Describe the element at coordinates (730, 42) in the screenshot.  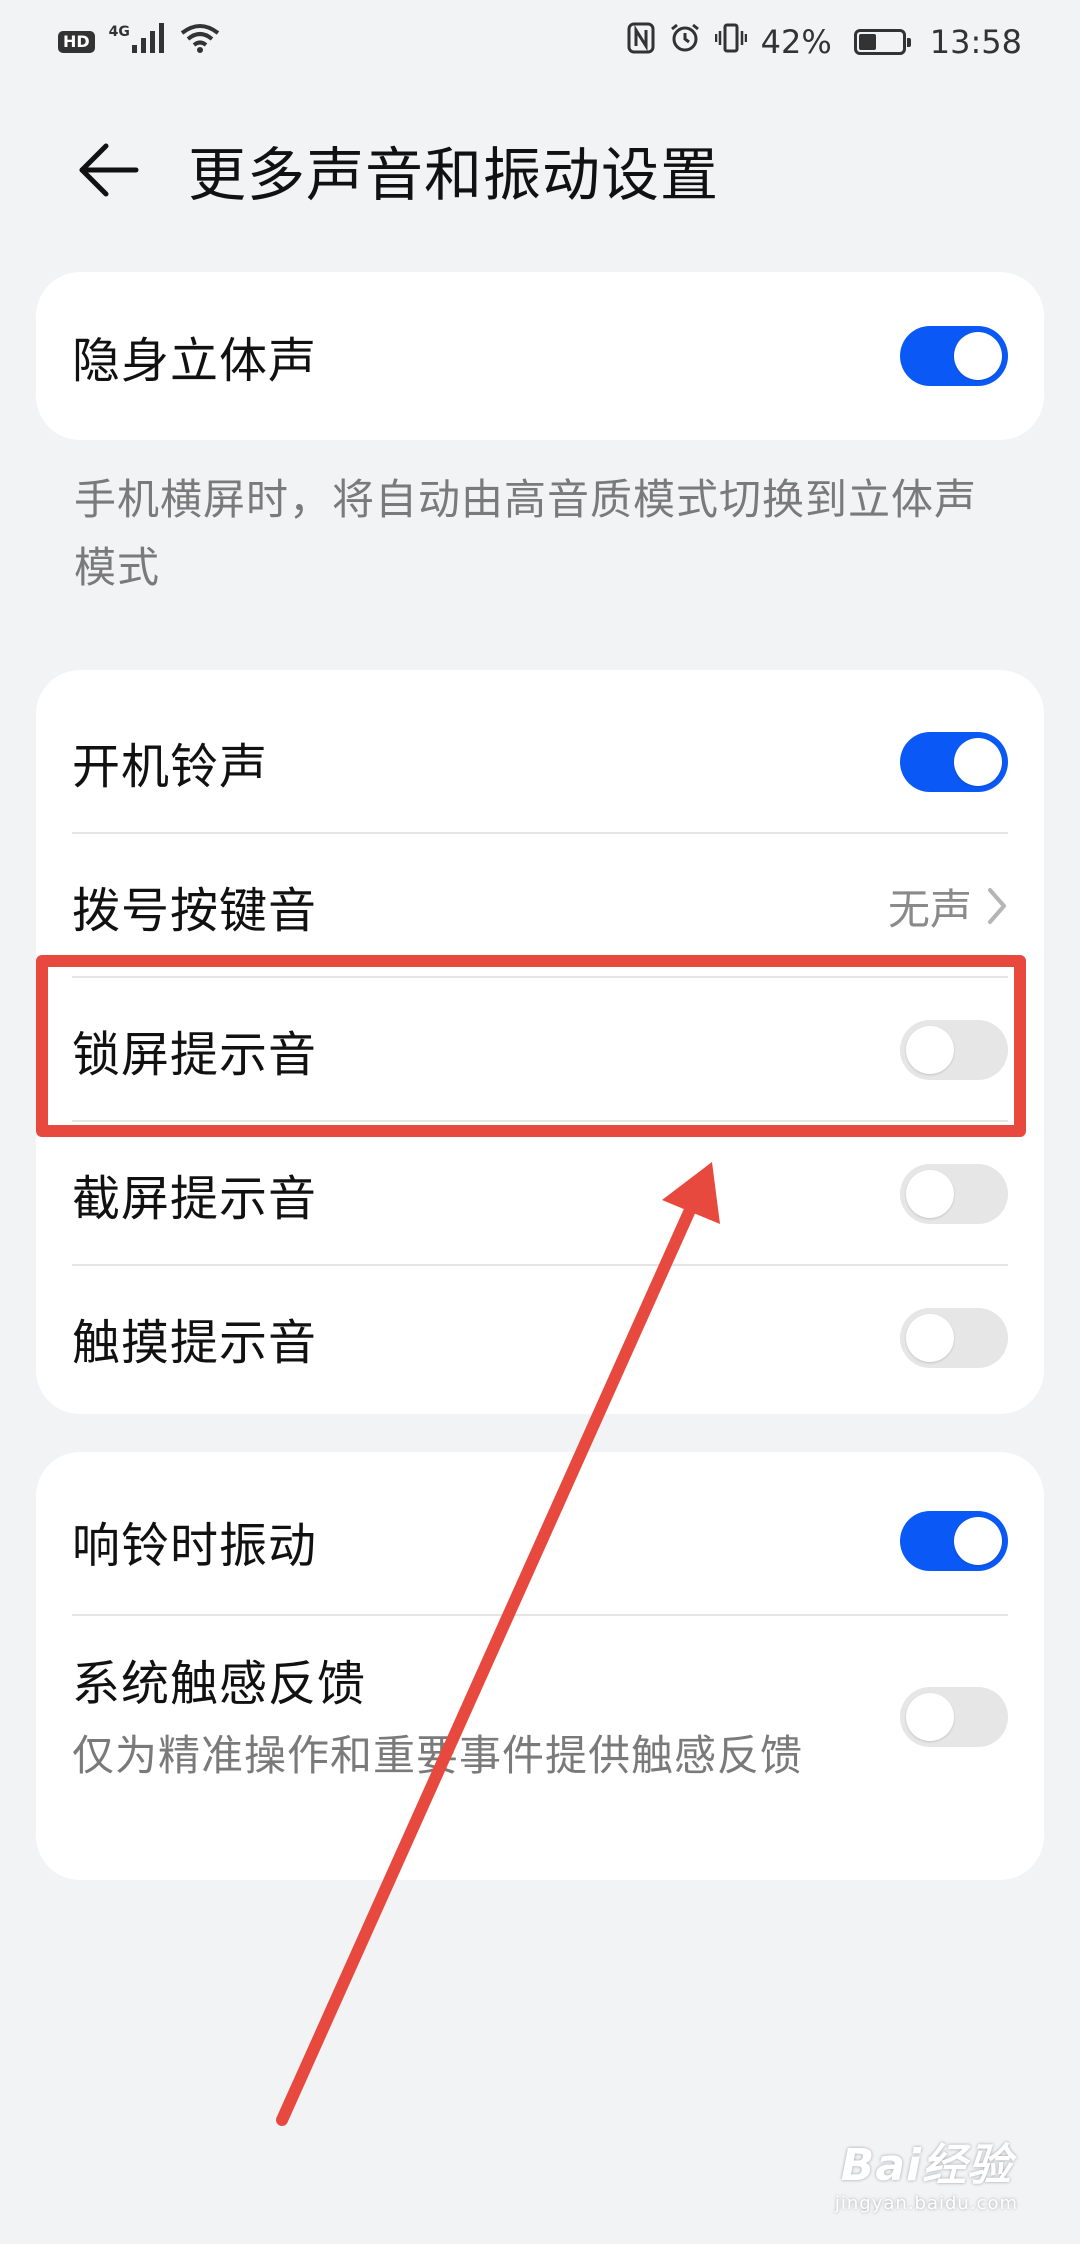
I see `vibrate-icon` at that location.